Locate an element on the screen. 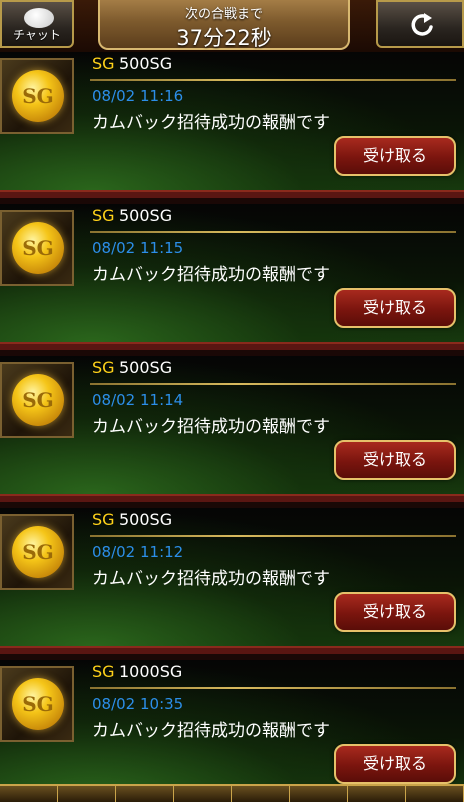 Image resolution: width=464 pixels, height=802 pixels. message-date: 08/02 11:15 is located at coordinates (138, 248).